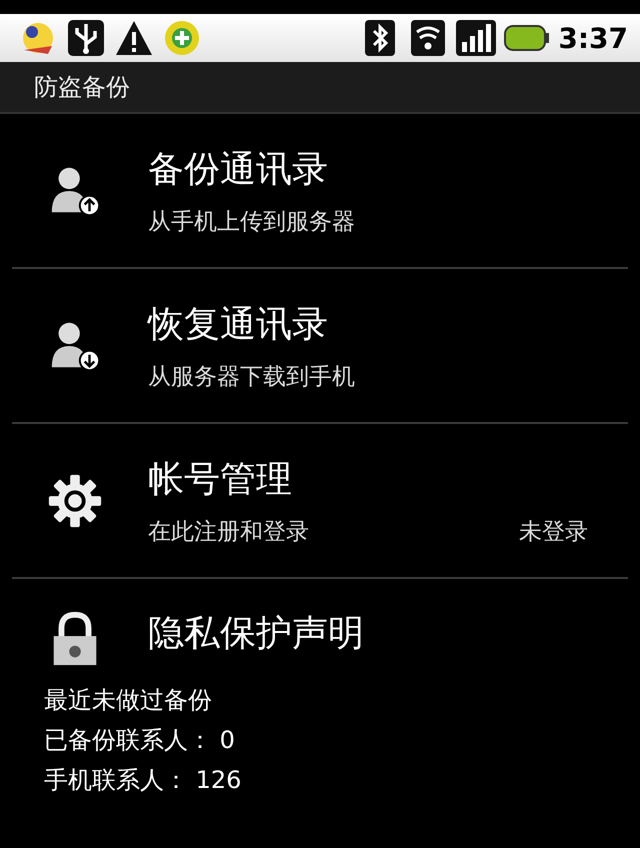 The width and height of the screenshot is (640, 848). I want to click on usb-icon, so click(86, 38).